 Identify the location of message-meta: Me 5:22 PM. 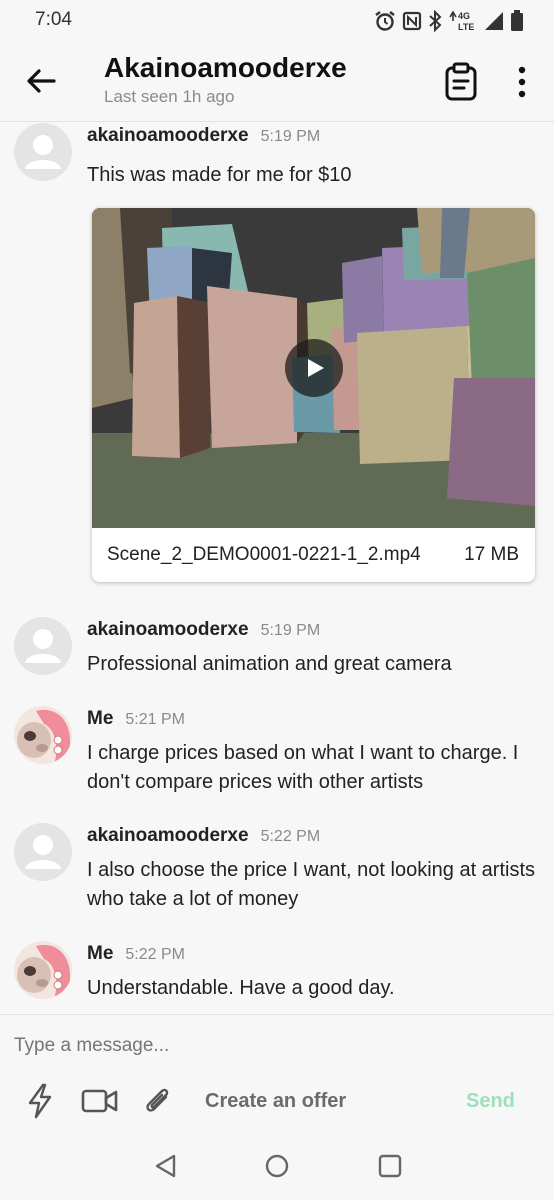
(136, 954).